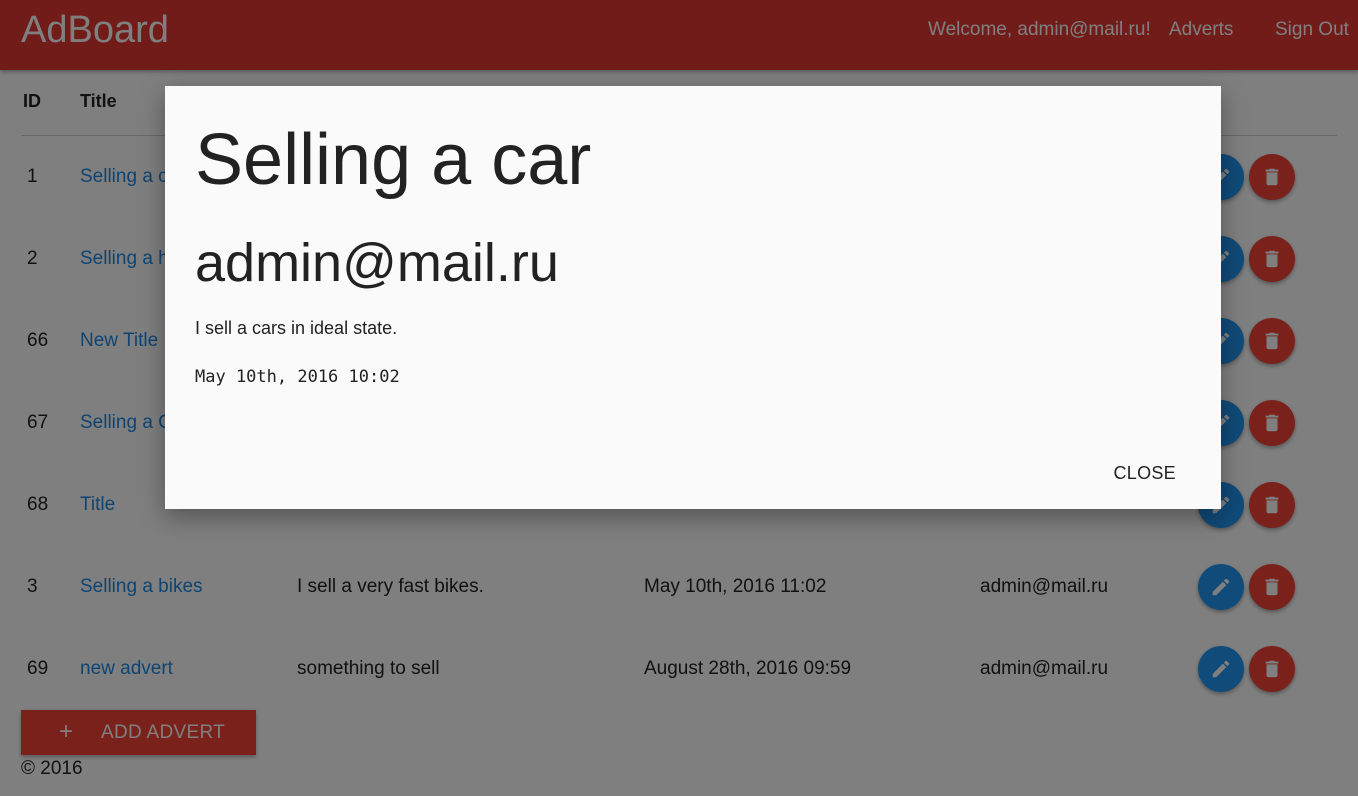 The width and height of the screenshot is (1358, 796). What do you see at coordinates (297, 377) in the screenshot?
I see `modal-date: May 10th, 2016 10:02` at bounding box center [297, 377].